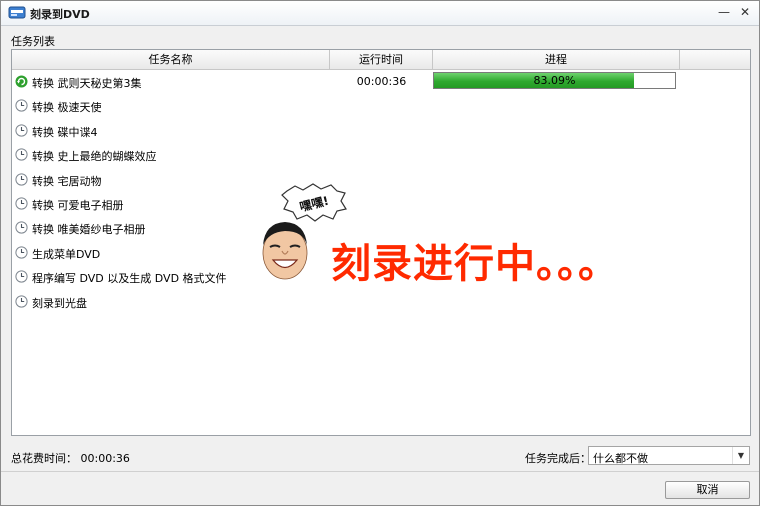 This screenshot has height=506, width=760. I want to click on after-complete-select: 什么都不做 ▼, so click(669, 455).